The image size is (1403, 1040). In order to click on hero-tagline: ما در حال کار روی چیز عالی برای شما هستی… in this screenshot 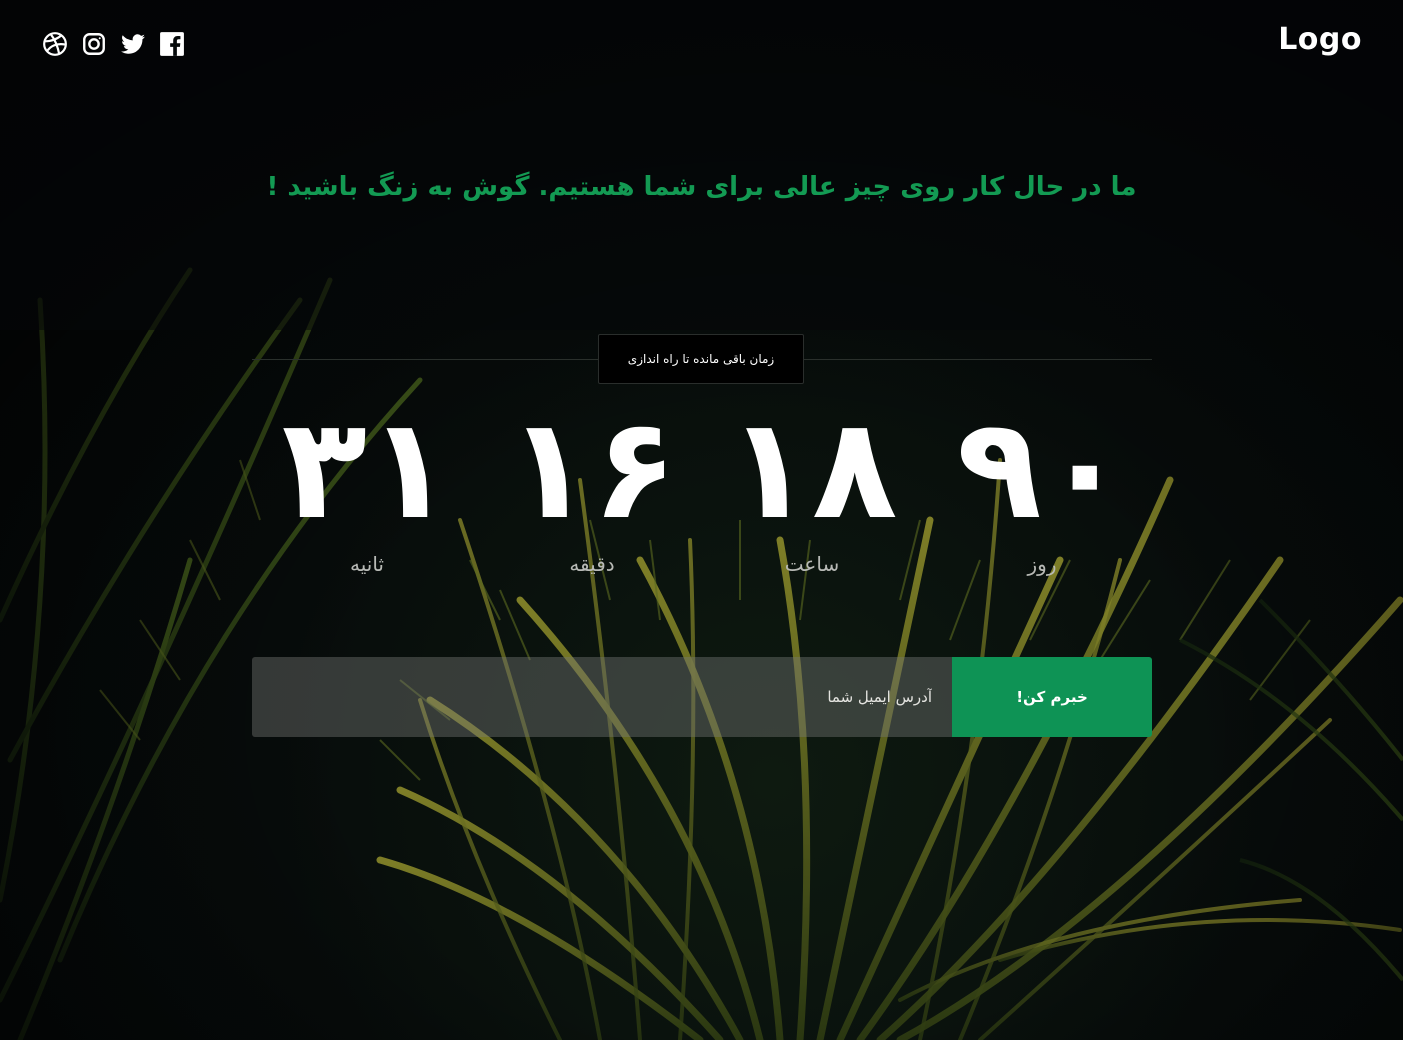, I will do `click(701, 187)`.